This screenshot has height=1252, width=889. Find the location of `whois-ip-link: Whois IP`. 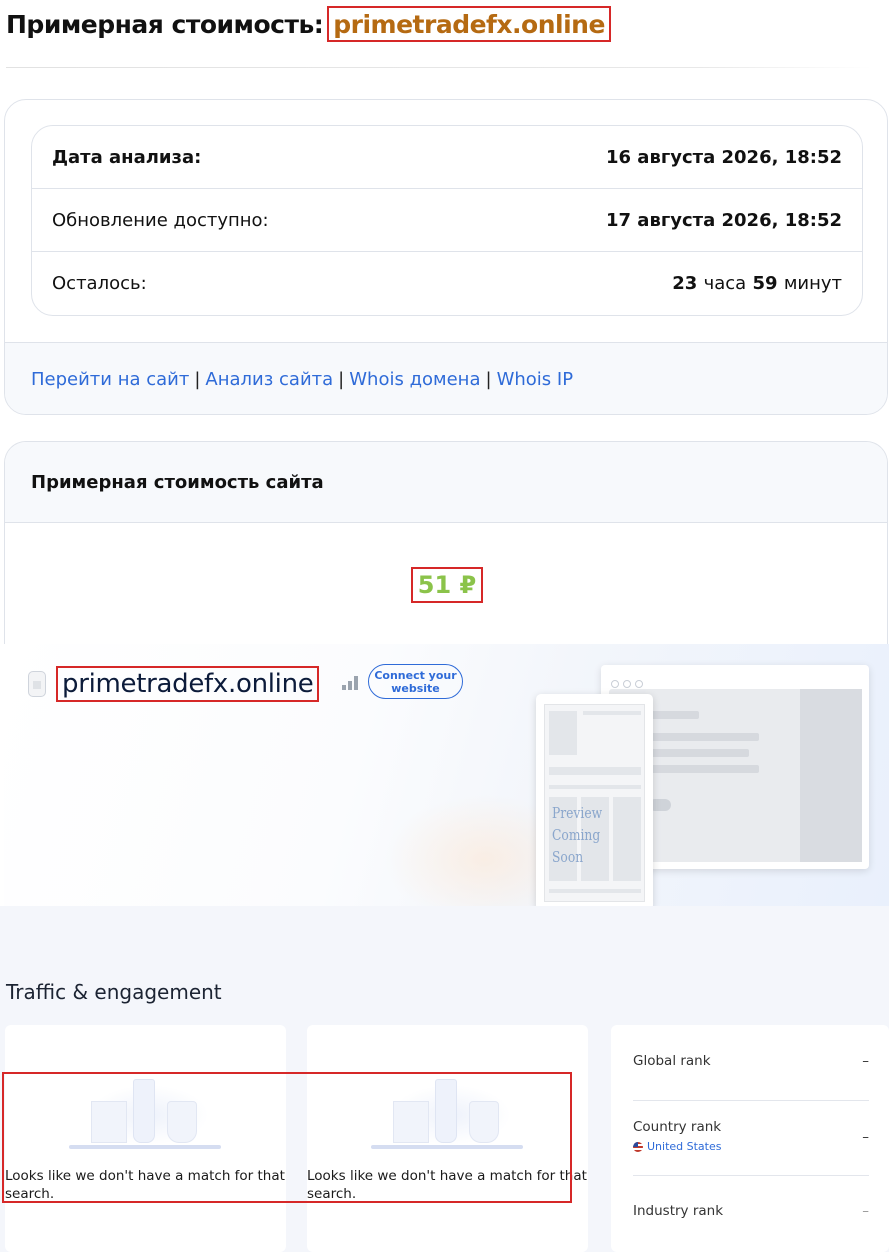

whois-ip-link: Whois IP is located at coordinates (535, 379).